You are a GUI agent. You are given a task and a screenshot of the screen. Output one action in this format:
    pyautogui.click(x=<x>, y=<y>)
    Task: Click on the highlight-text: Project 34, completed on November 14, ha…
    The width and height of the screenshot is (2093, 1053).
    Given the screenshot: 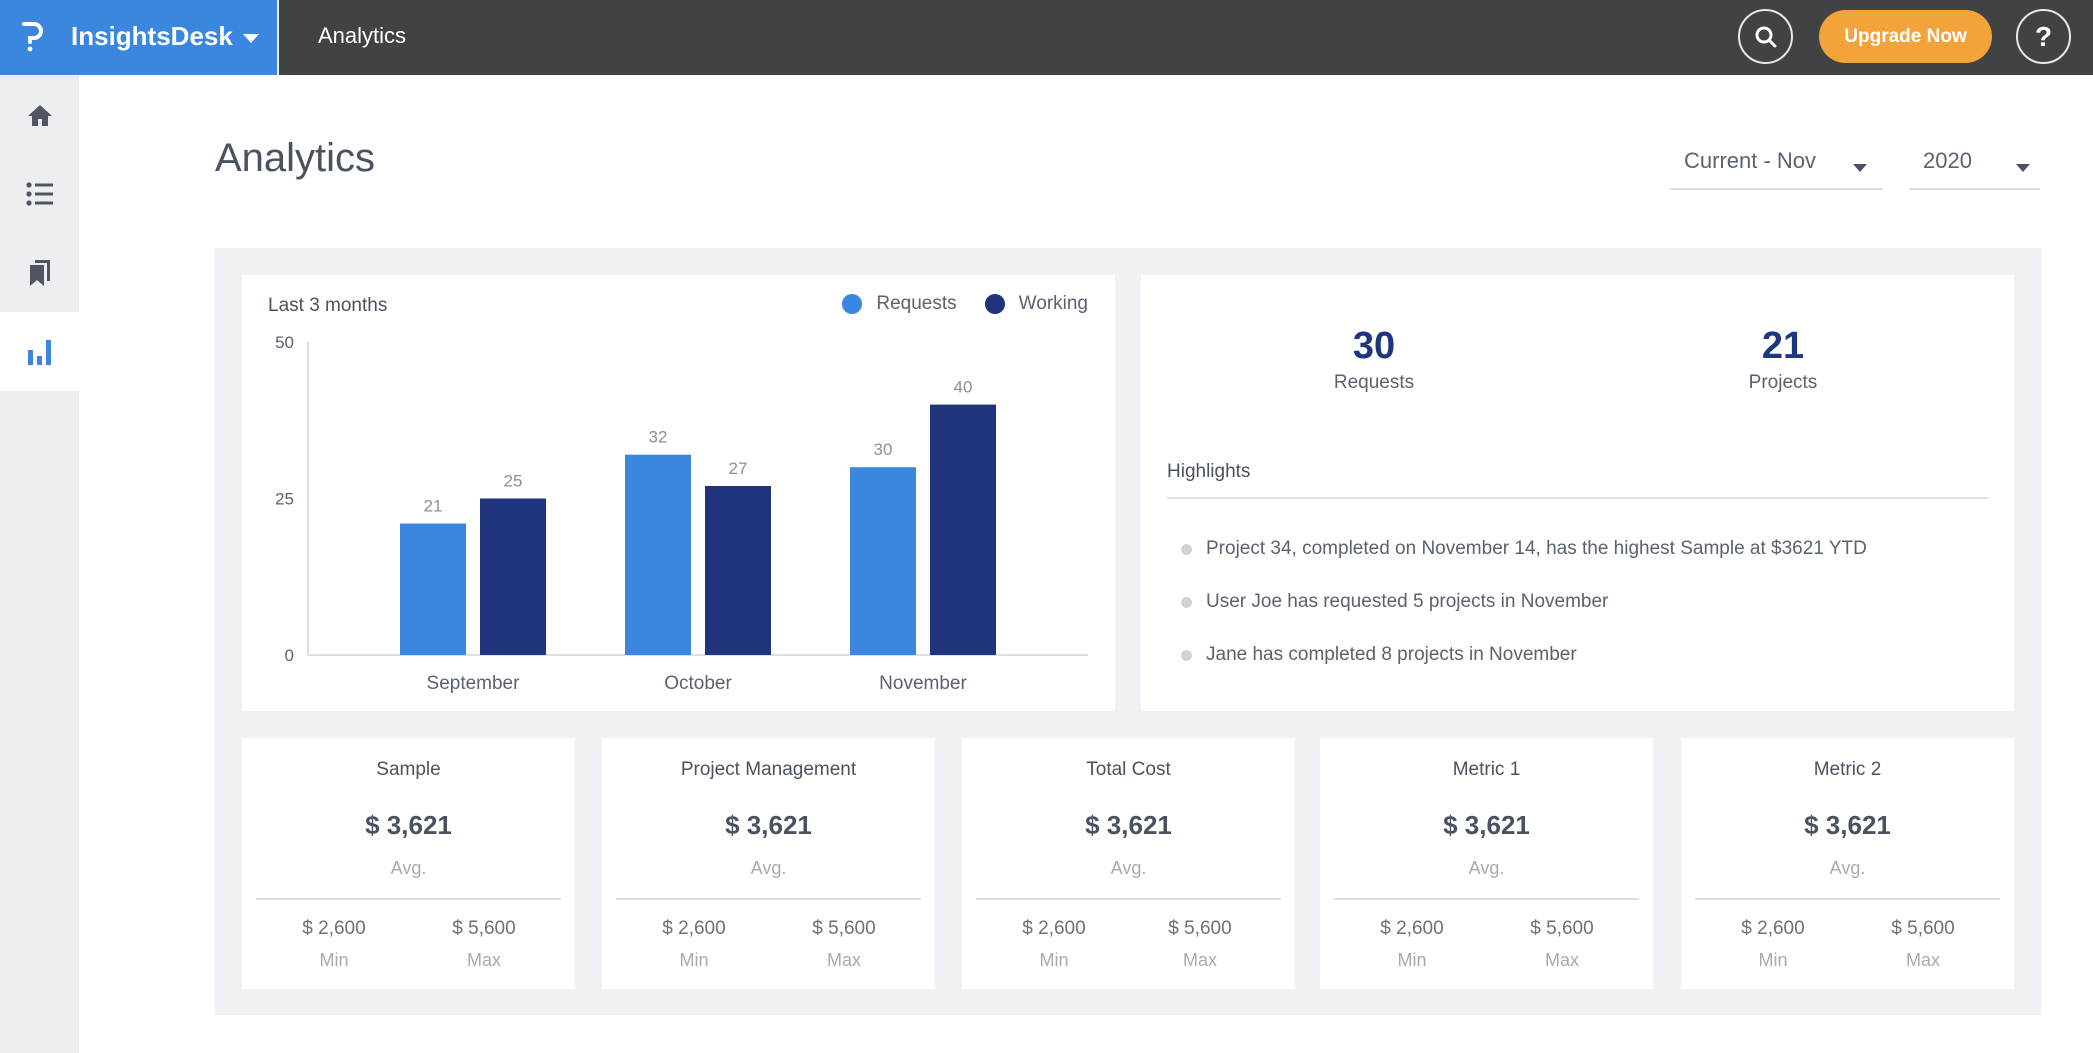 What is the action you would take?
    pyautogui.click(x=1536, y=548)
    